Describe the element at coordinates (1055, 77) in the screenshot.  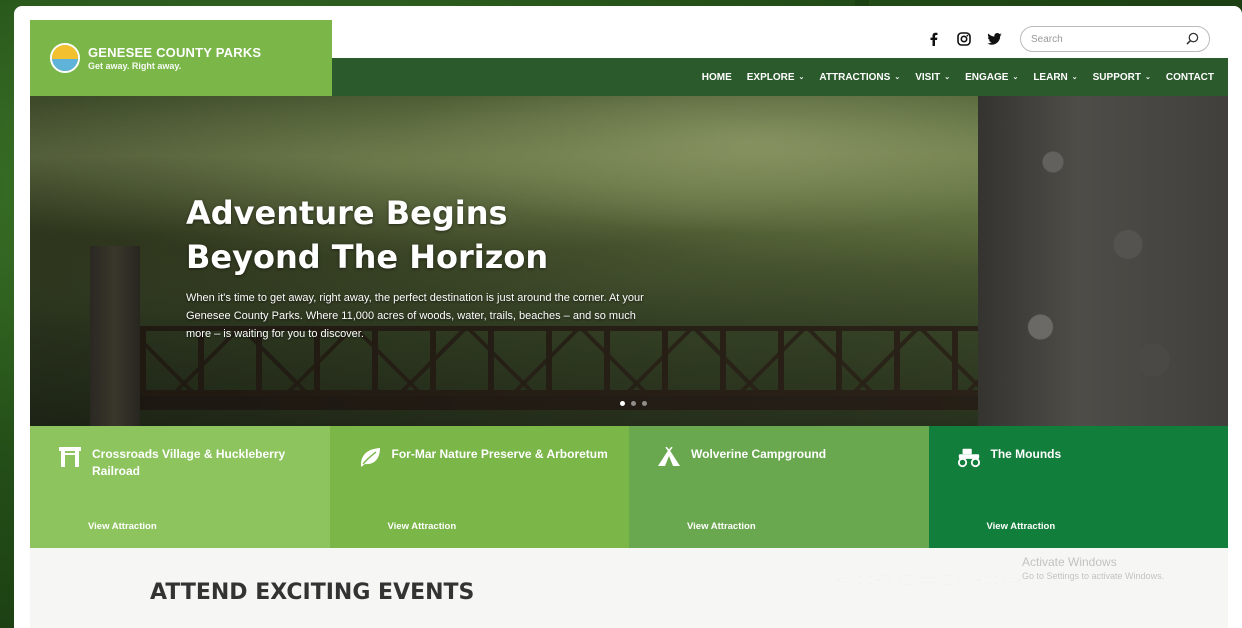
I see `nav-learn: LEARN ⌄` at that location.